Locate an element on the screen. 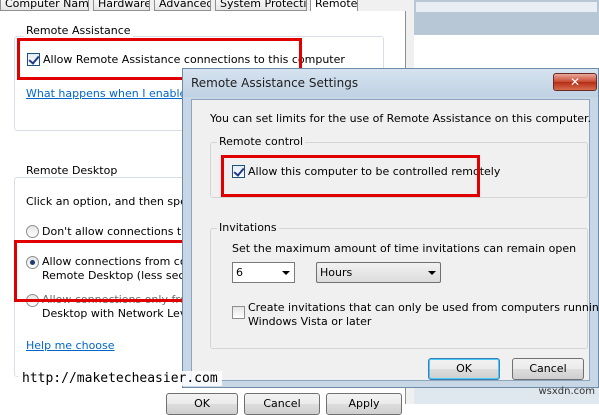 The width and height of the screenshot is (599, 415). vista-only-checkbox is located at coordinates (238, 312).